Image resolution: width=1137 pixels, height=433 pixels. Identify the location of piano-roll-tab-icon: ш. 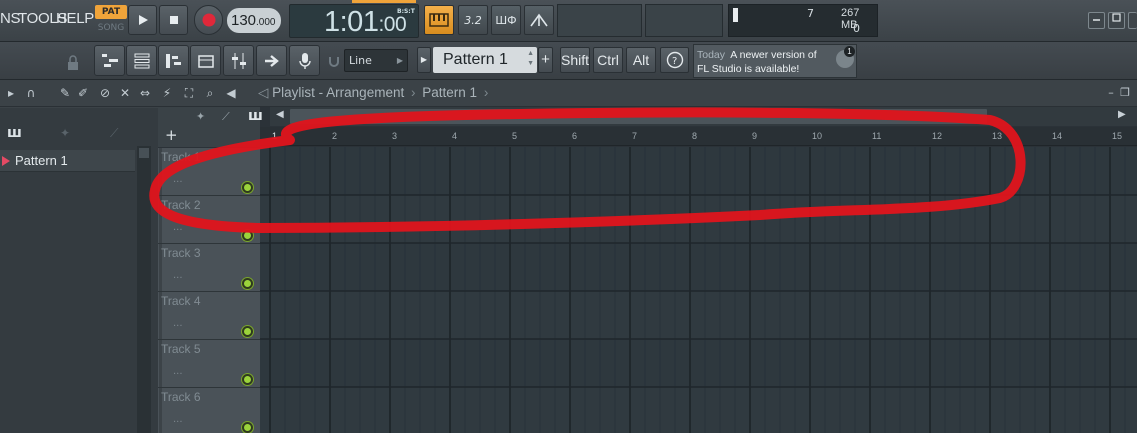
(22, 133).